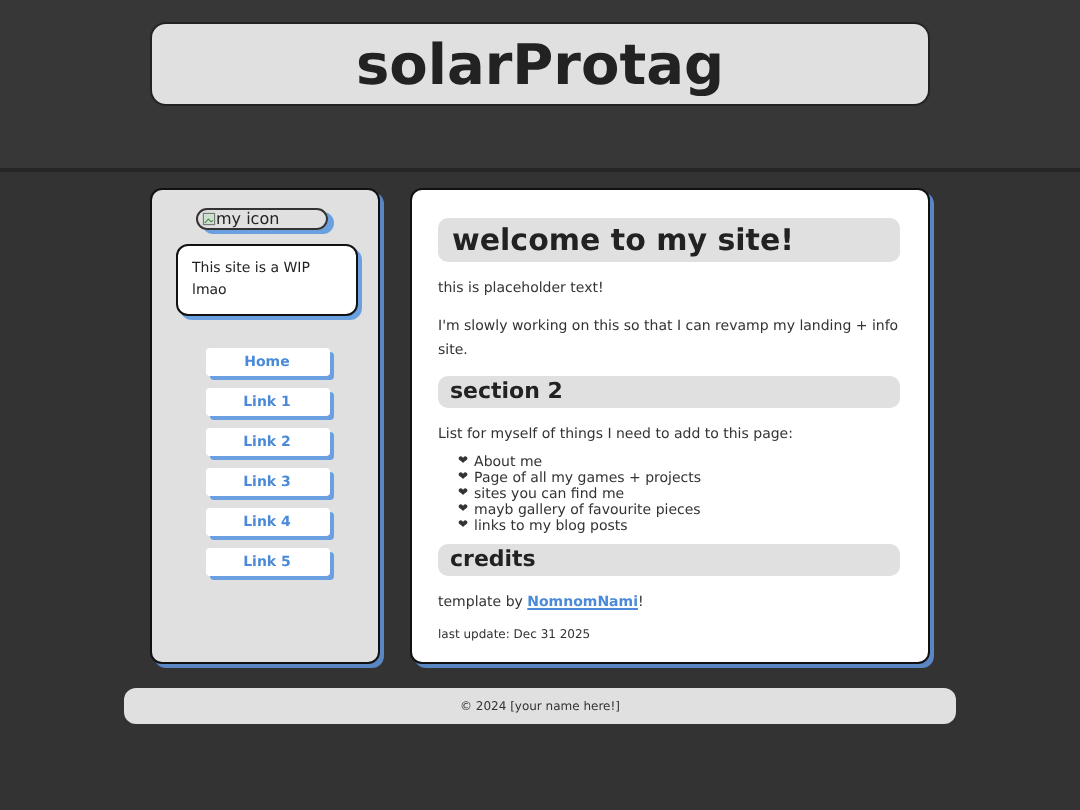 The height and width of the screenshot is (810, 1080). I want to click on section-heading: credits, so click(669, 560).